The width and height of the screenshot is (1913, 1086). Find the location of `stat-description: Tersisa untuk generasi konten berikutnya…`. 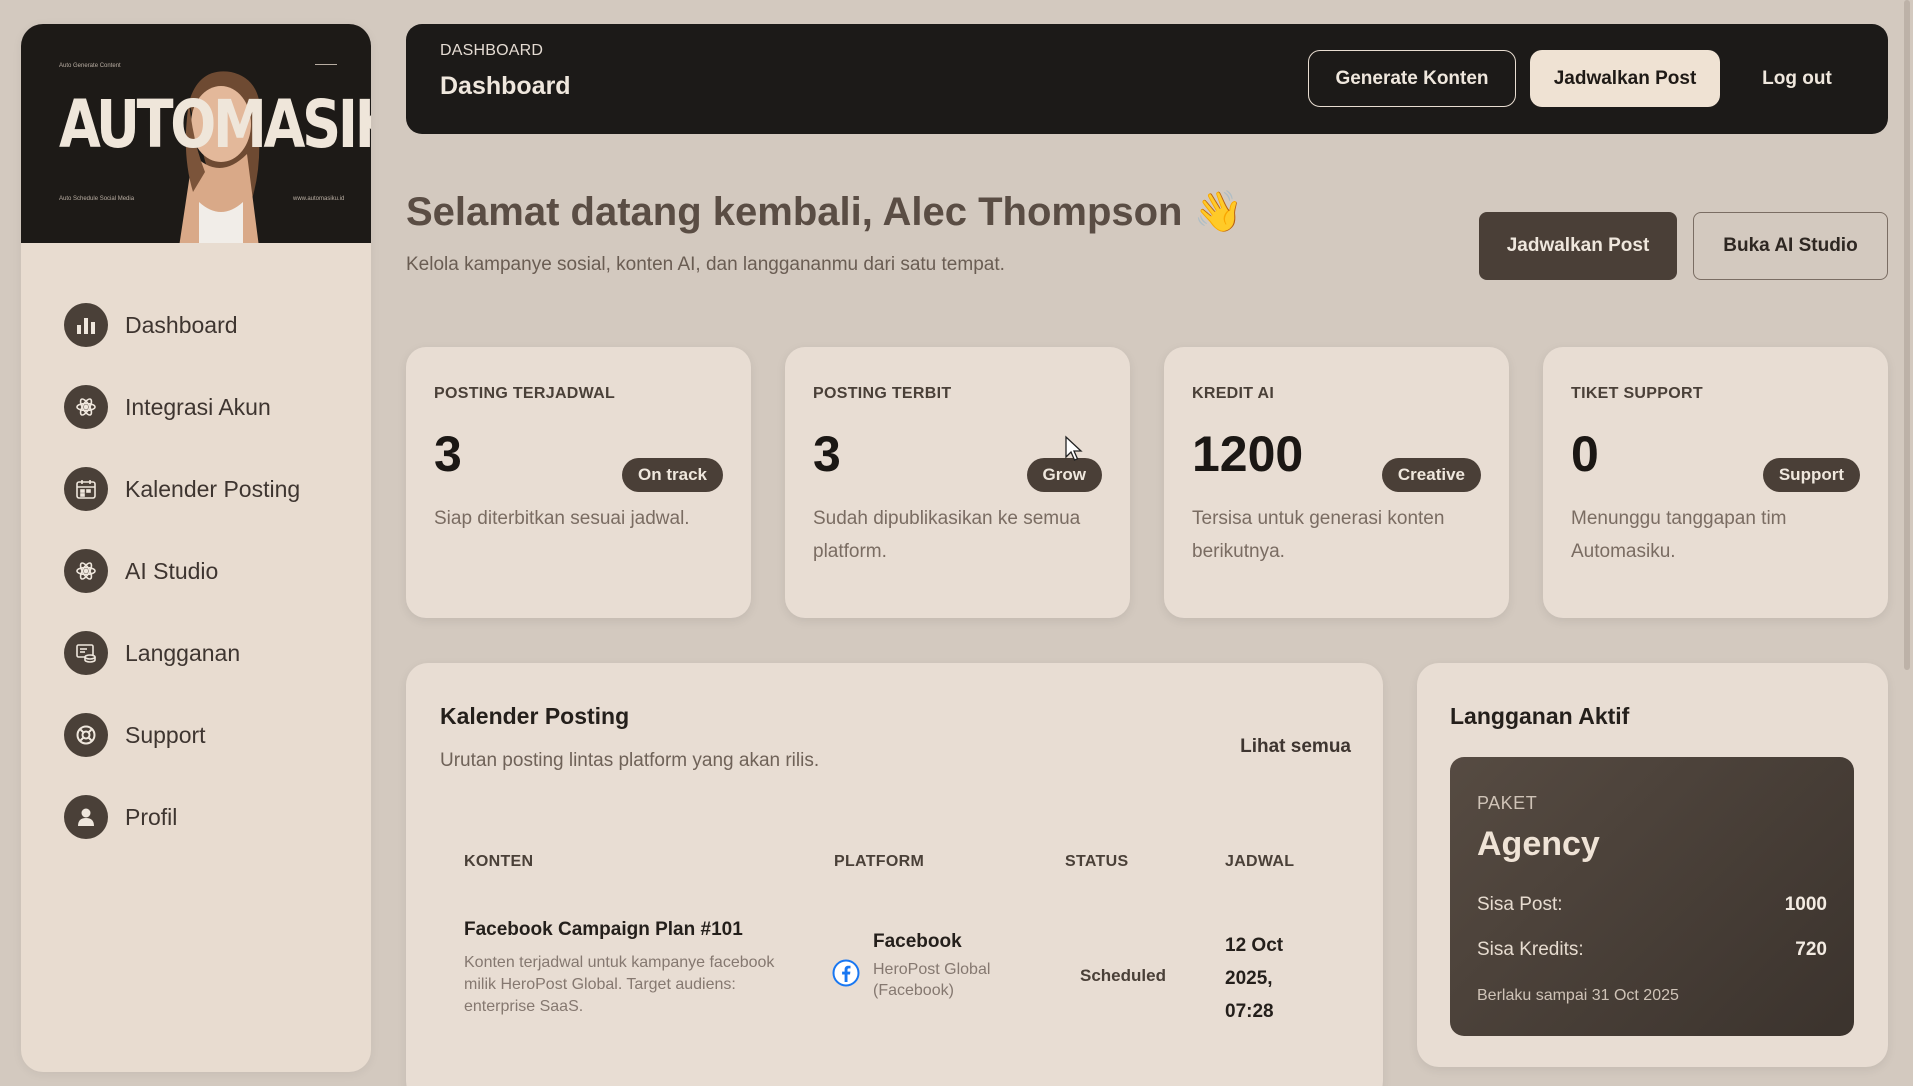

stat-description: Tersisa untuk generasi konten berikutnya… is located at coordinates (1318, 535).